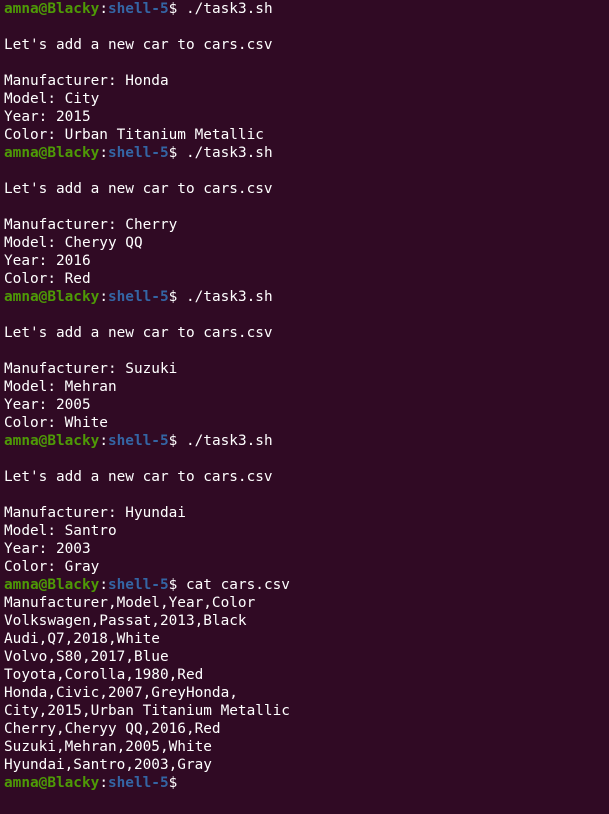 This screenshot has height=814, width=609. I want to click on output-line: Model: City, so click(52, 99).